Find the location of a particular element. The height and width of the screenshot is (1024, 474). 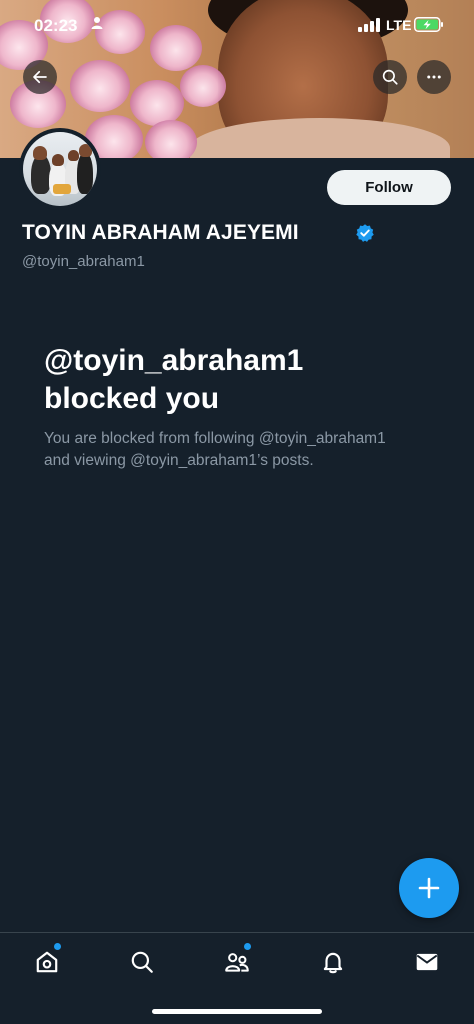

blocked-title-handle: @toyin_abraham1 is located at coordinates (174, 360).